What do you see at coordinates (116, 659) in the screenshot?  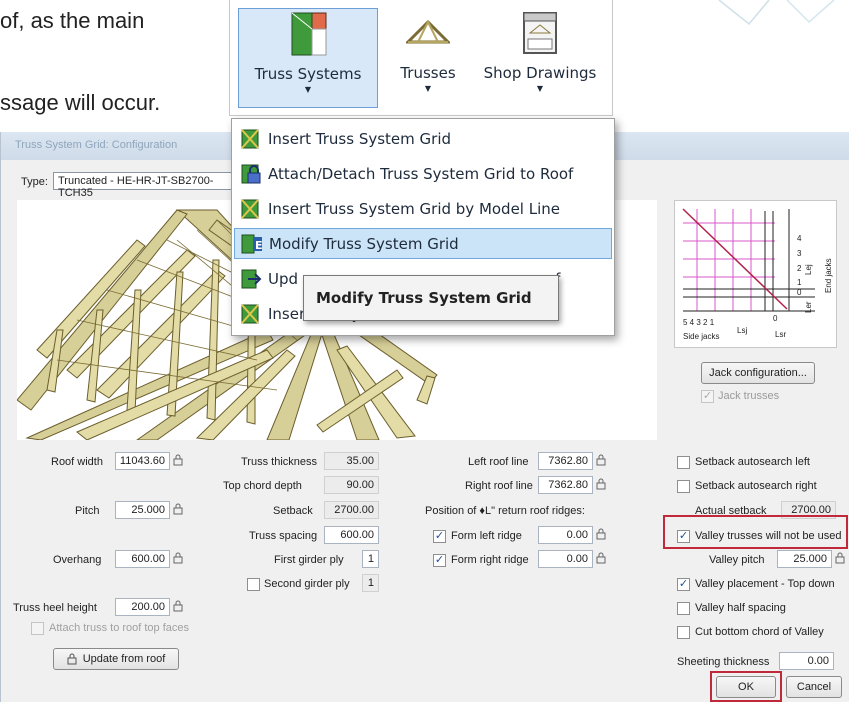 I see `update-from-roof-button: Update from roof` at bounding box center [116, 659].